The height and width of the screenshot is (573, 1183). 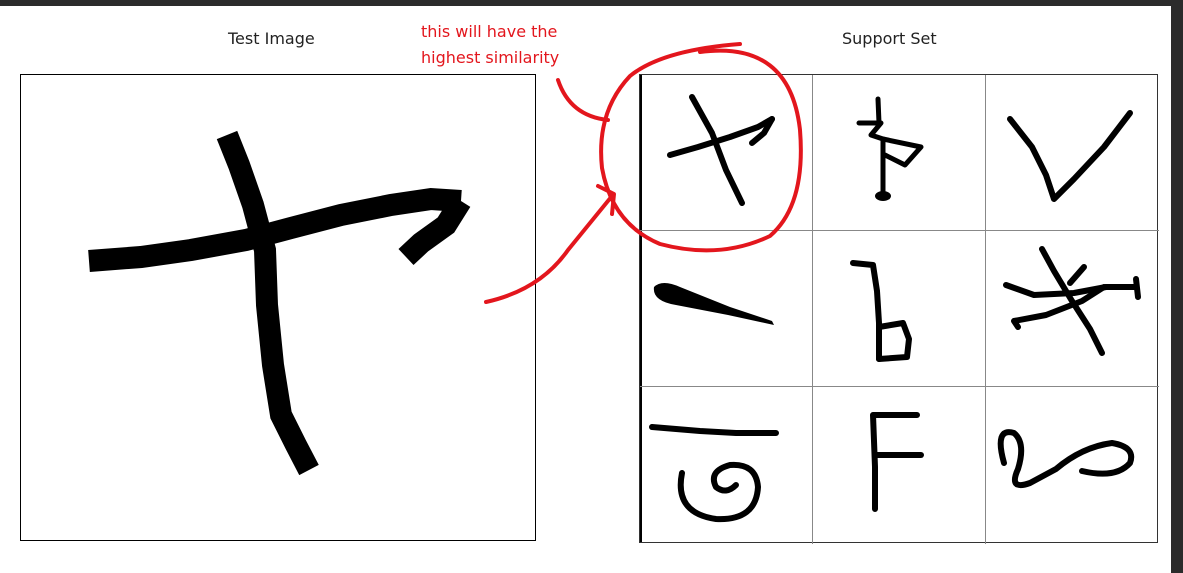 What do you see at coordinates (1066, 459) in the screenshot?
I see `character-loop-icon` at bounding box center [1066, 459].